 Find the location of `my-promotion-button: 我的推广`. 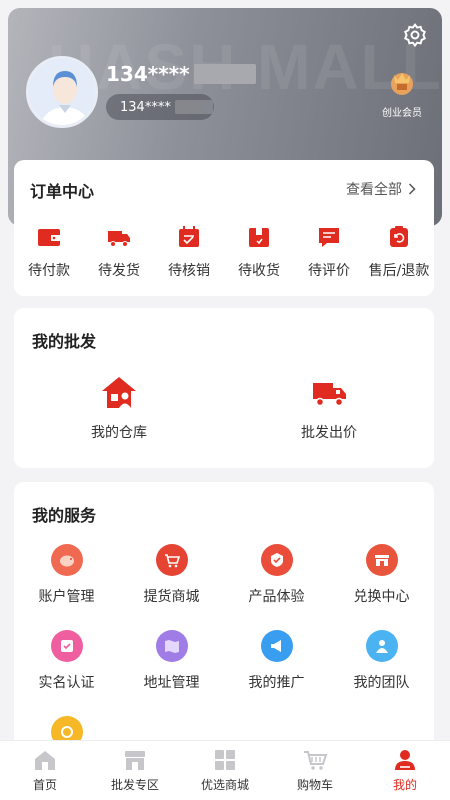

my-promotion-button: 我的推广 is located at coordinates (276, 669).